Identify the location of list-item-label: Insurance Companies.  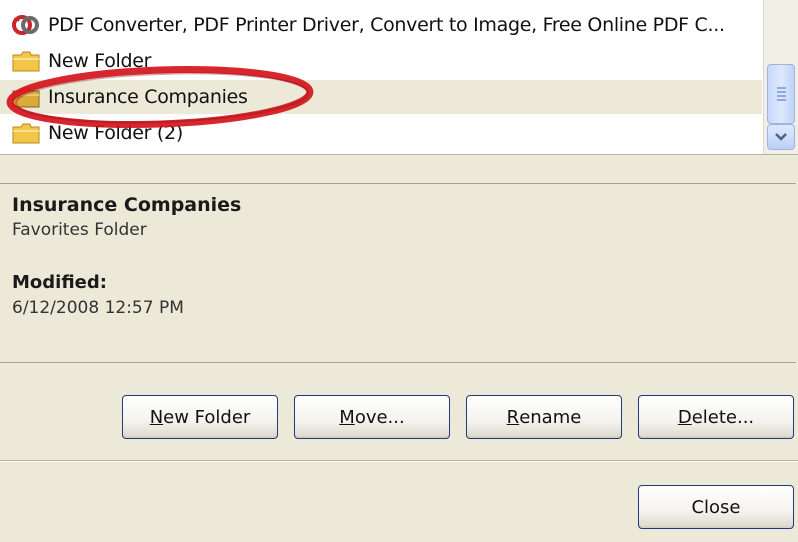
(148, 97).